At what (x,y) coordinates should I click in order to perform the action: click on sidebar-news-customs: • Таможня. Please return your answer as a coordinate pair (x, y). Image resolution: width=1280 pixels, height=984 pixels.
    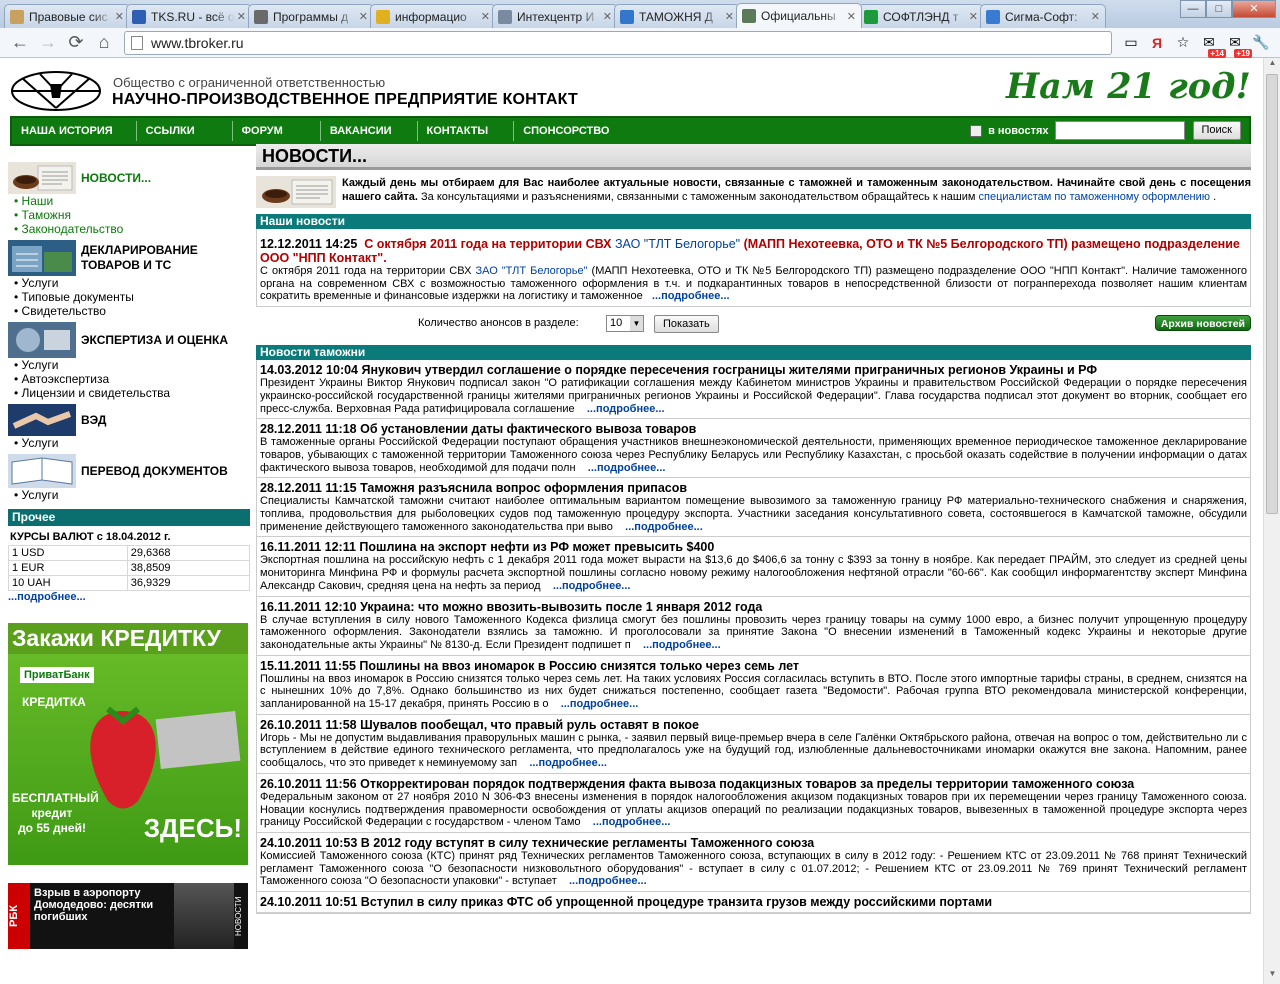
    Looking at the image, I should click on (129, 215).